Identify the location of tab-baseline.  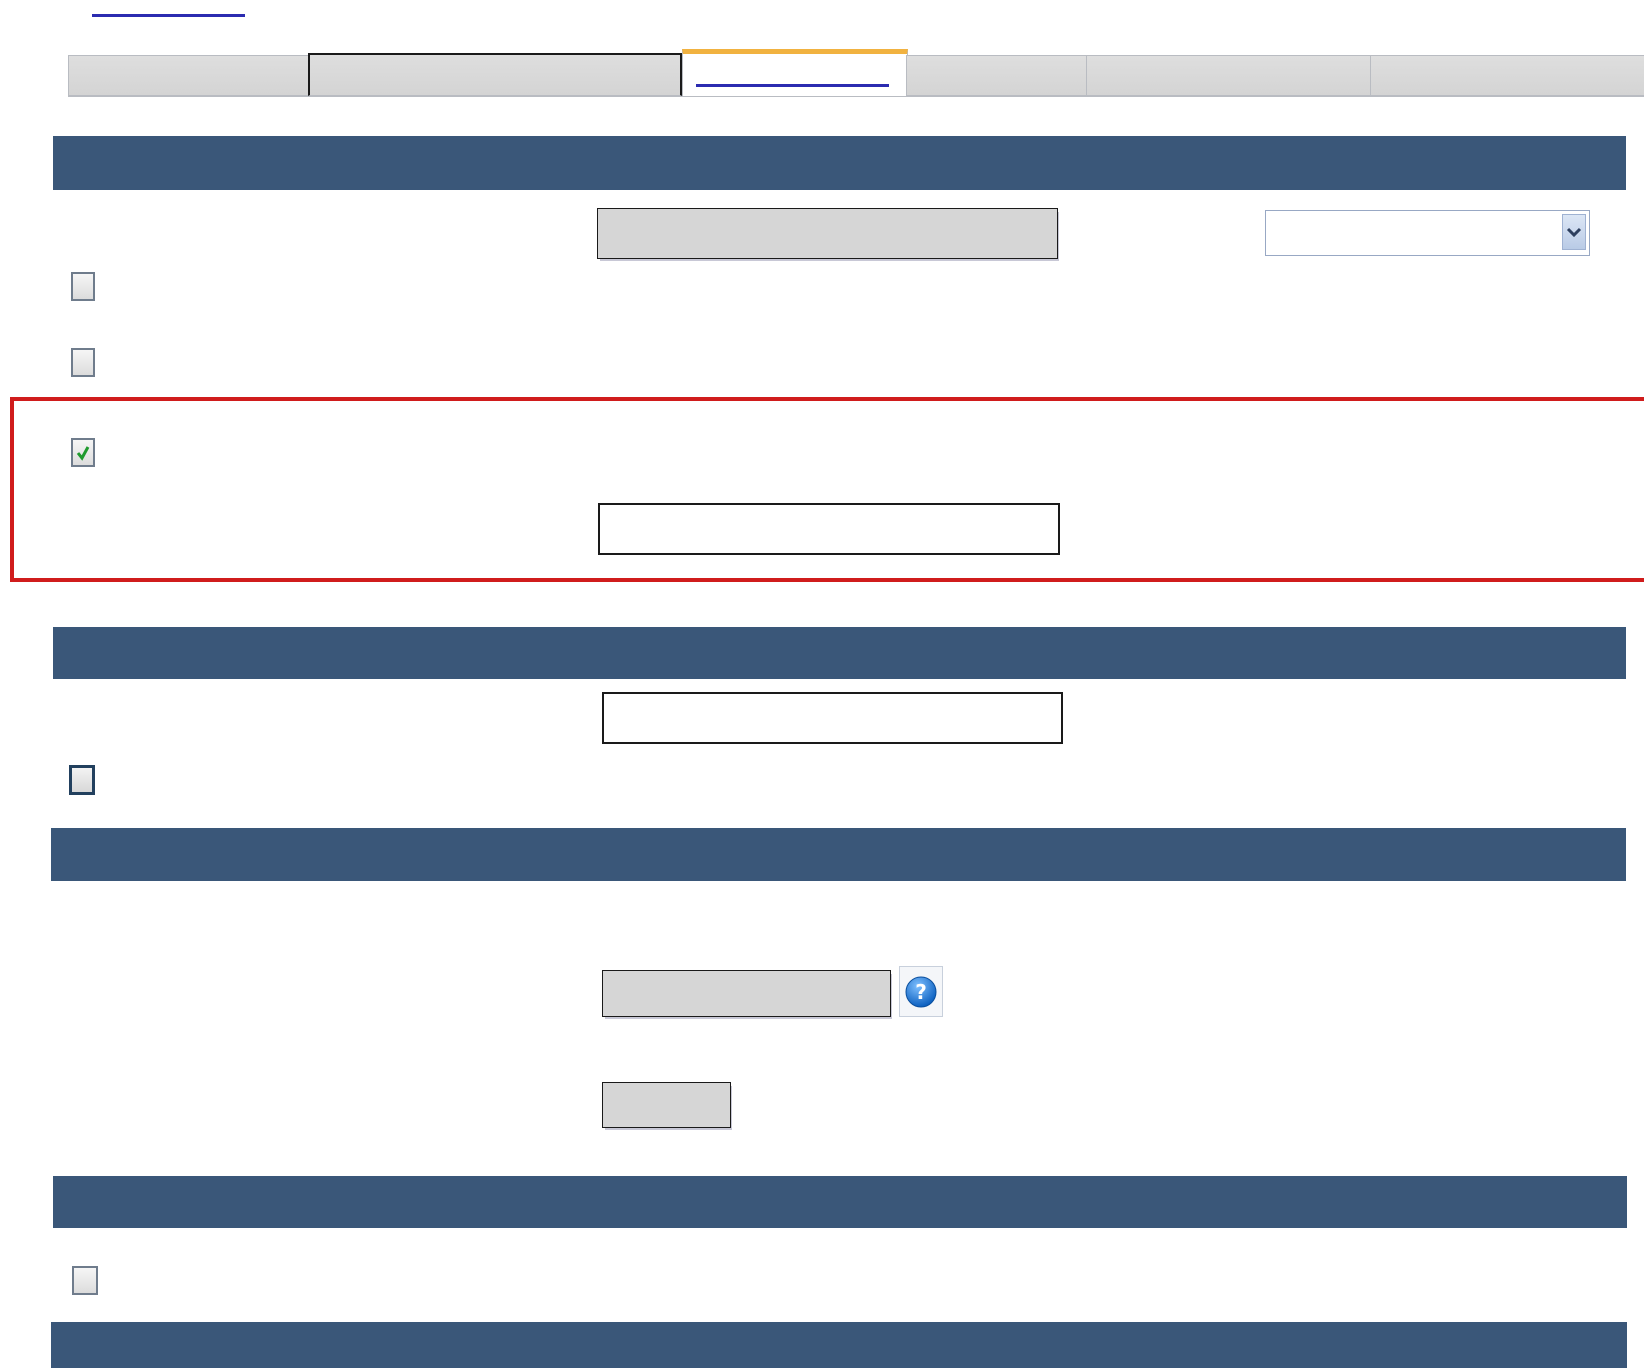
(856, 96).